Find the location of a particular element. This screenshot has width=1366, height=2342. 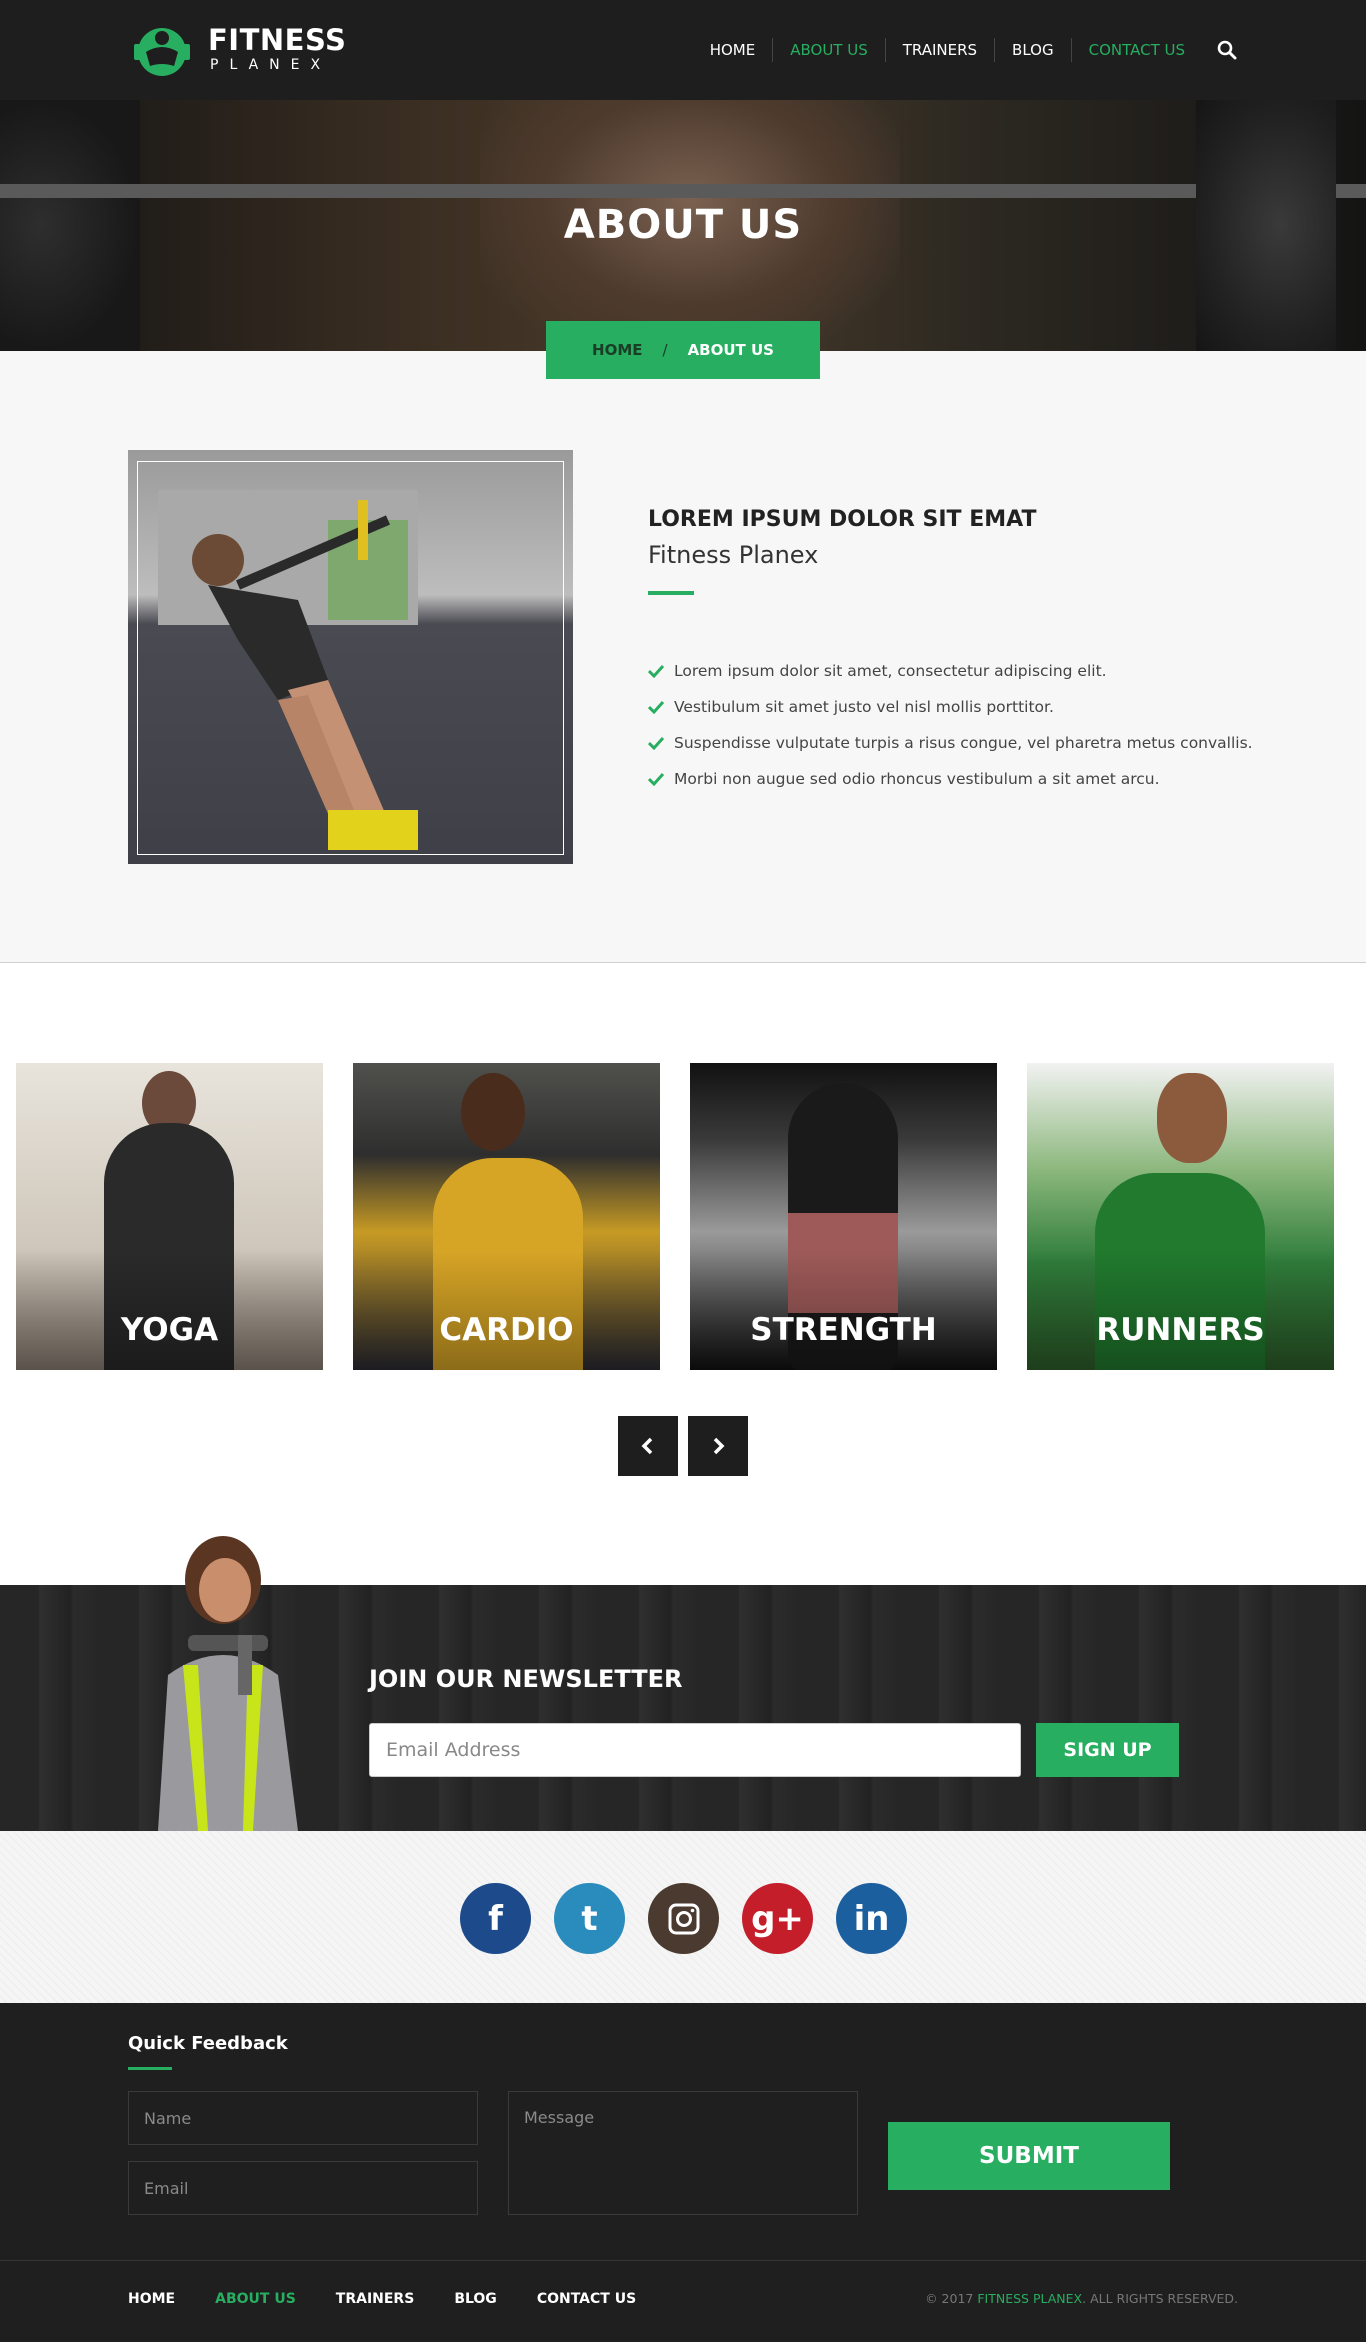

footer-nav: HOME ABOUT US TRAINERS BLOG CONTACT US is located at coordinates (402, 2299).